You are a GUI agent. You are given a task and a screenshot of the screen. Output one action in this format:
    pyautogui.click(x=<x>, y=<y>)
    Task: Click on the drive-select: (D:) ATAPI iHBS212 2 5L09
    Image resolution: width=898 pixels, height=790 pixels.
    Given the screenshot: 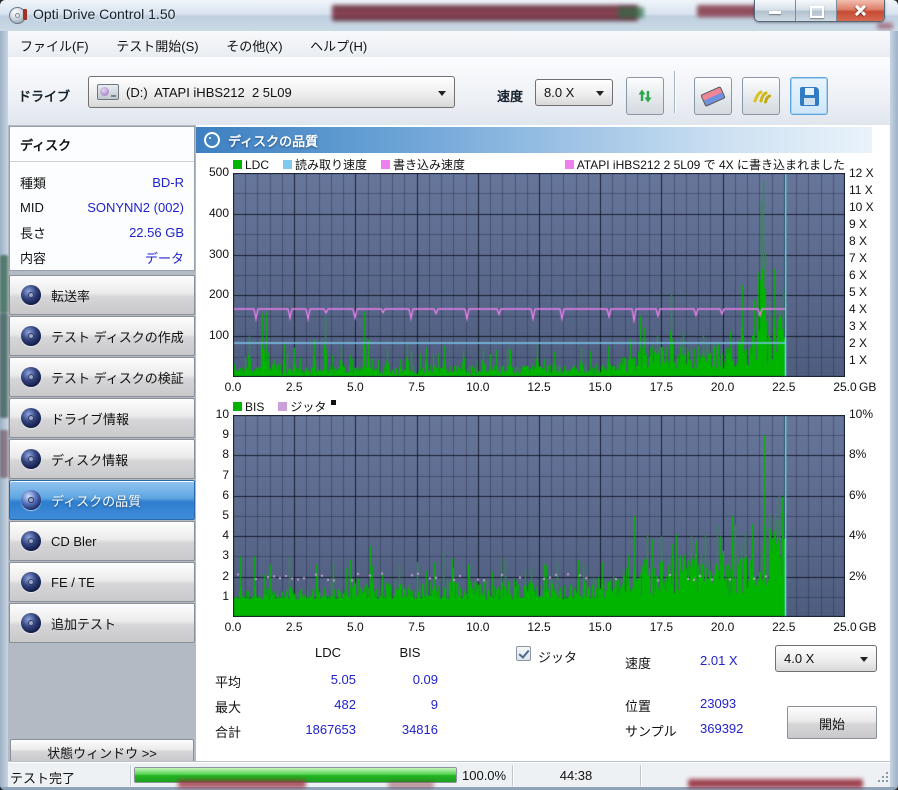 What is the action you would take?
    pyautogui.click(x=271, y=92)
    